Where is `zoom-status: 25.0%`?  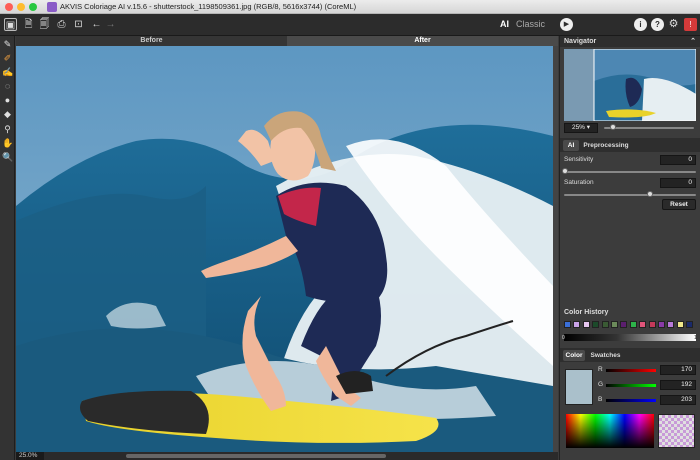
zoom-status: 25.0% is located at coordinates (30, 456).